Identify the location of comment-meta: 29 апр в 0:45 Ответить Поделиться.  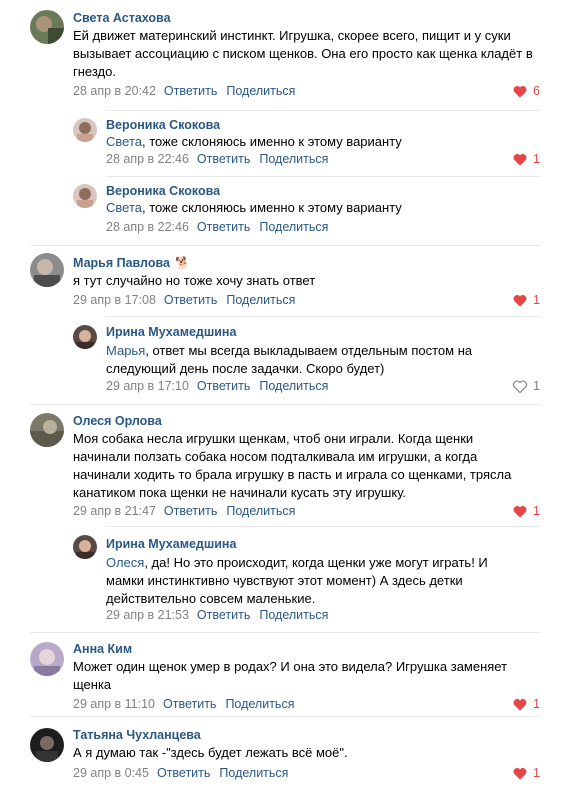
(180, 773).